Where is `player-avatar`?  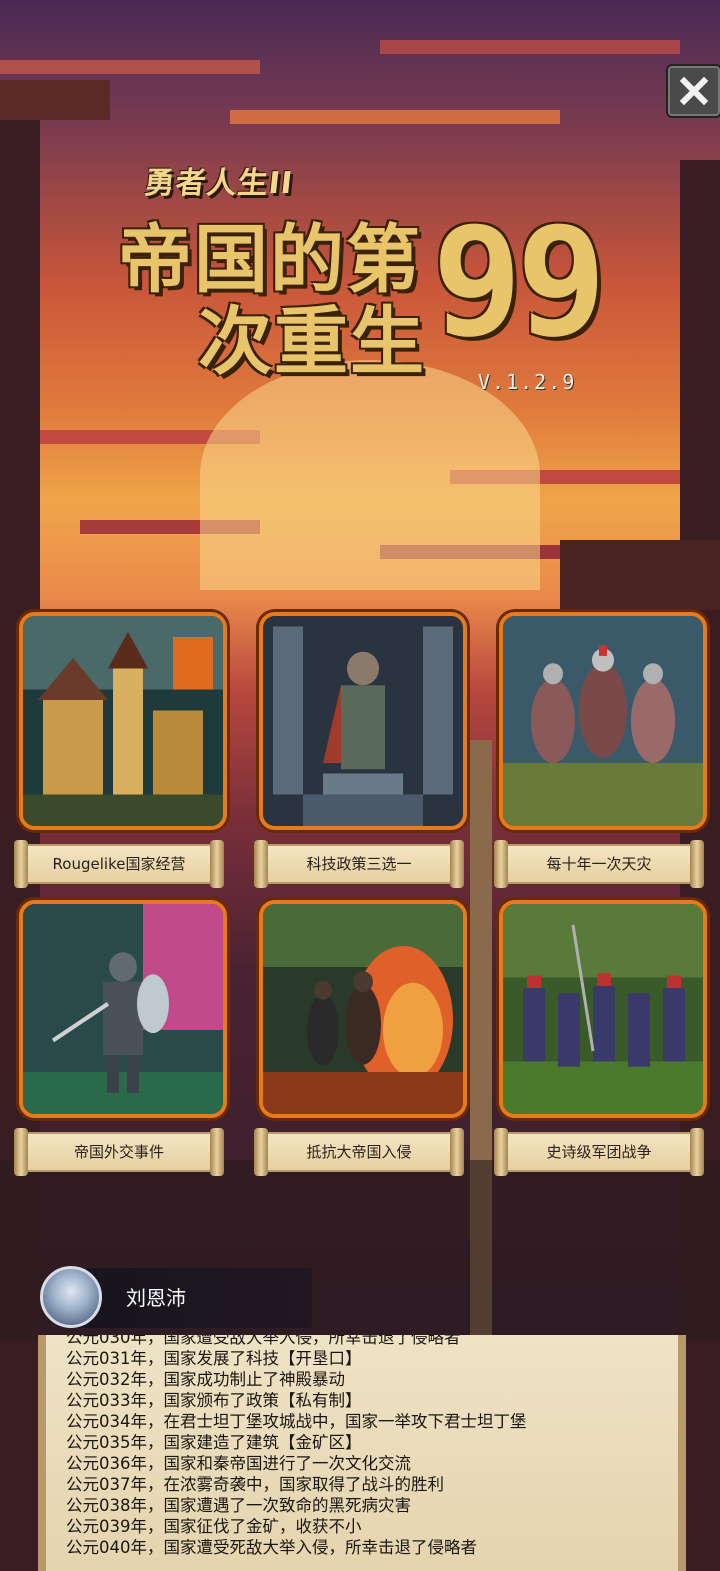 player-avatar is located at coordinates (71, 1297).